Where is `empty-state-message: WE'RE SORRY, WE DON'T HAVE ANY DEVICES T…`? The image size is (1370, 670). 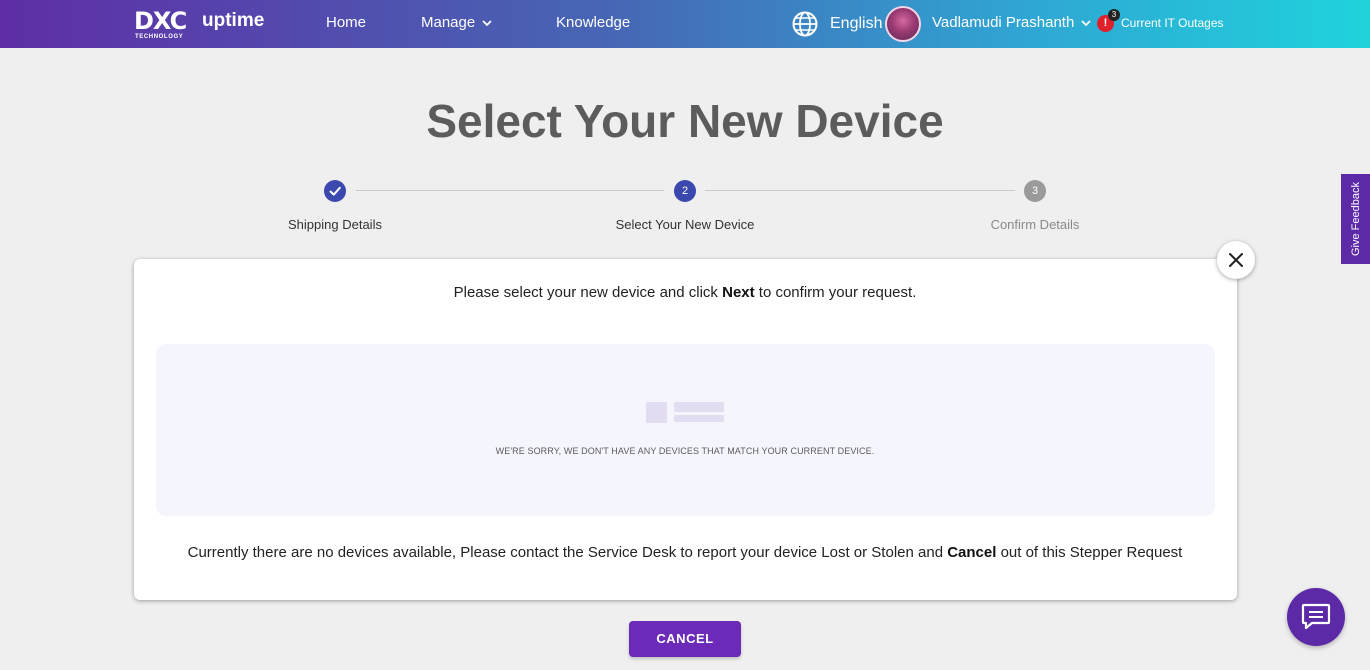 empty-state-message: WE'RE SORRY, WE DON'T HAVE ANY DEVICES T… is located at coordinates (685, 451).